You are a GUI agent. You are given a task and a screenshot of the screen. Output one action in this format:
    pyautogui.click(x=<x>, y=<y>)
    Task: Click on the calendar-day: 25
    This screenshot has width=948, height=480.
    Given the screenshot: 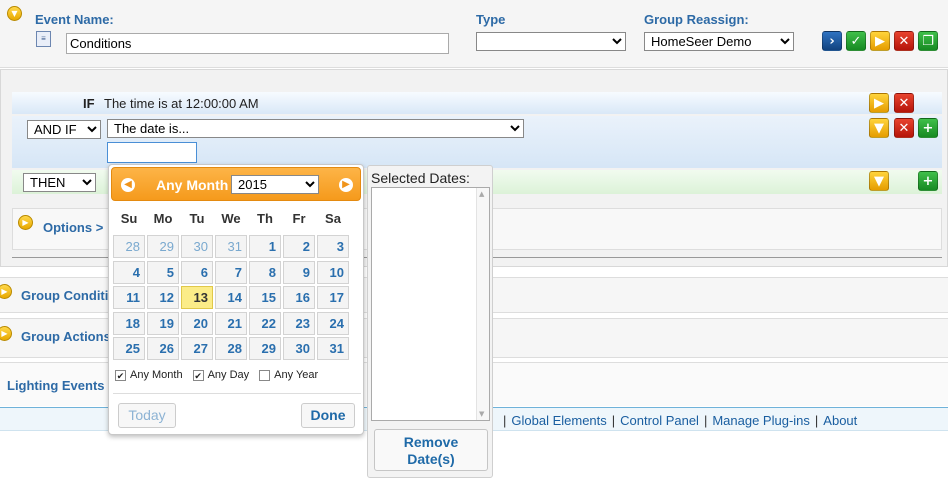 What is the action you would take?
    pyautogui.click(x=129, y=348)
    